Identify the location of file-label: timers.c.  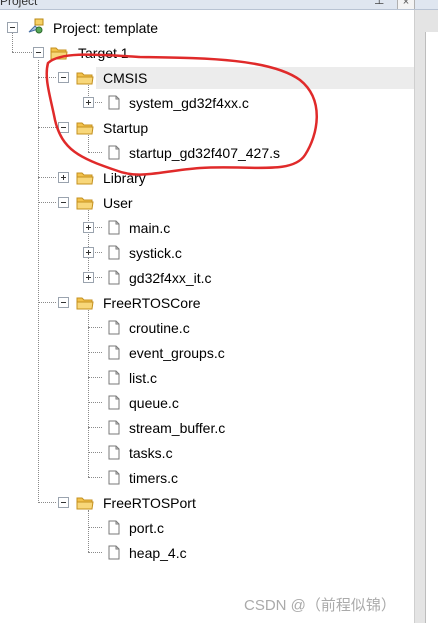
(153, 478).